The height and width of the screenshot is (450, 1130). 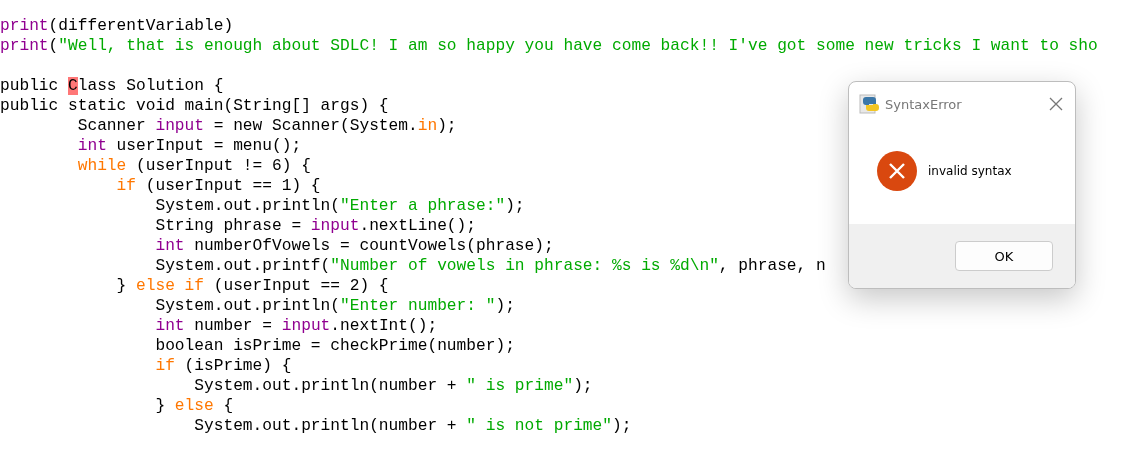 I want to click on code-line: public static void main(String[] args) {, so click(x=194, y=106).